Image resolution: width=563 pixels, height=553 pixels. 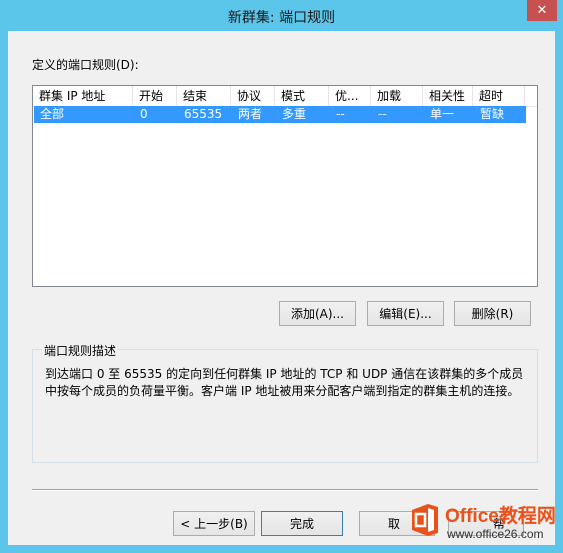 I want to click on back-button: < 上一步(B), so click(x=214, y=523).